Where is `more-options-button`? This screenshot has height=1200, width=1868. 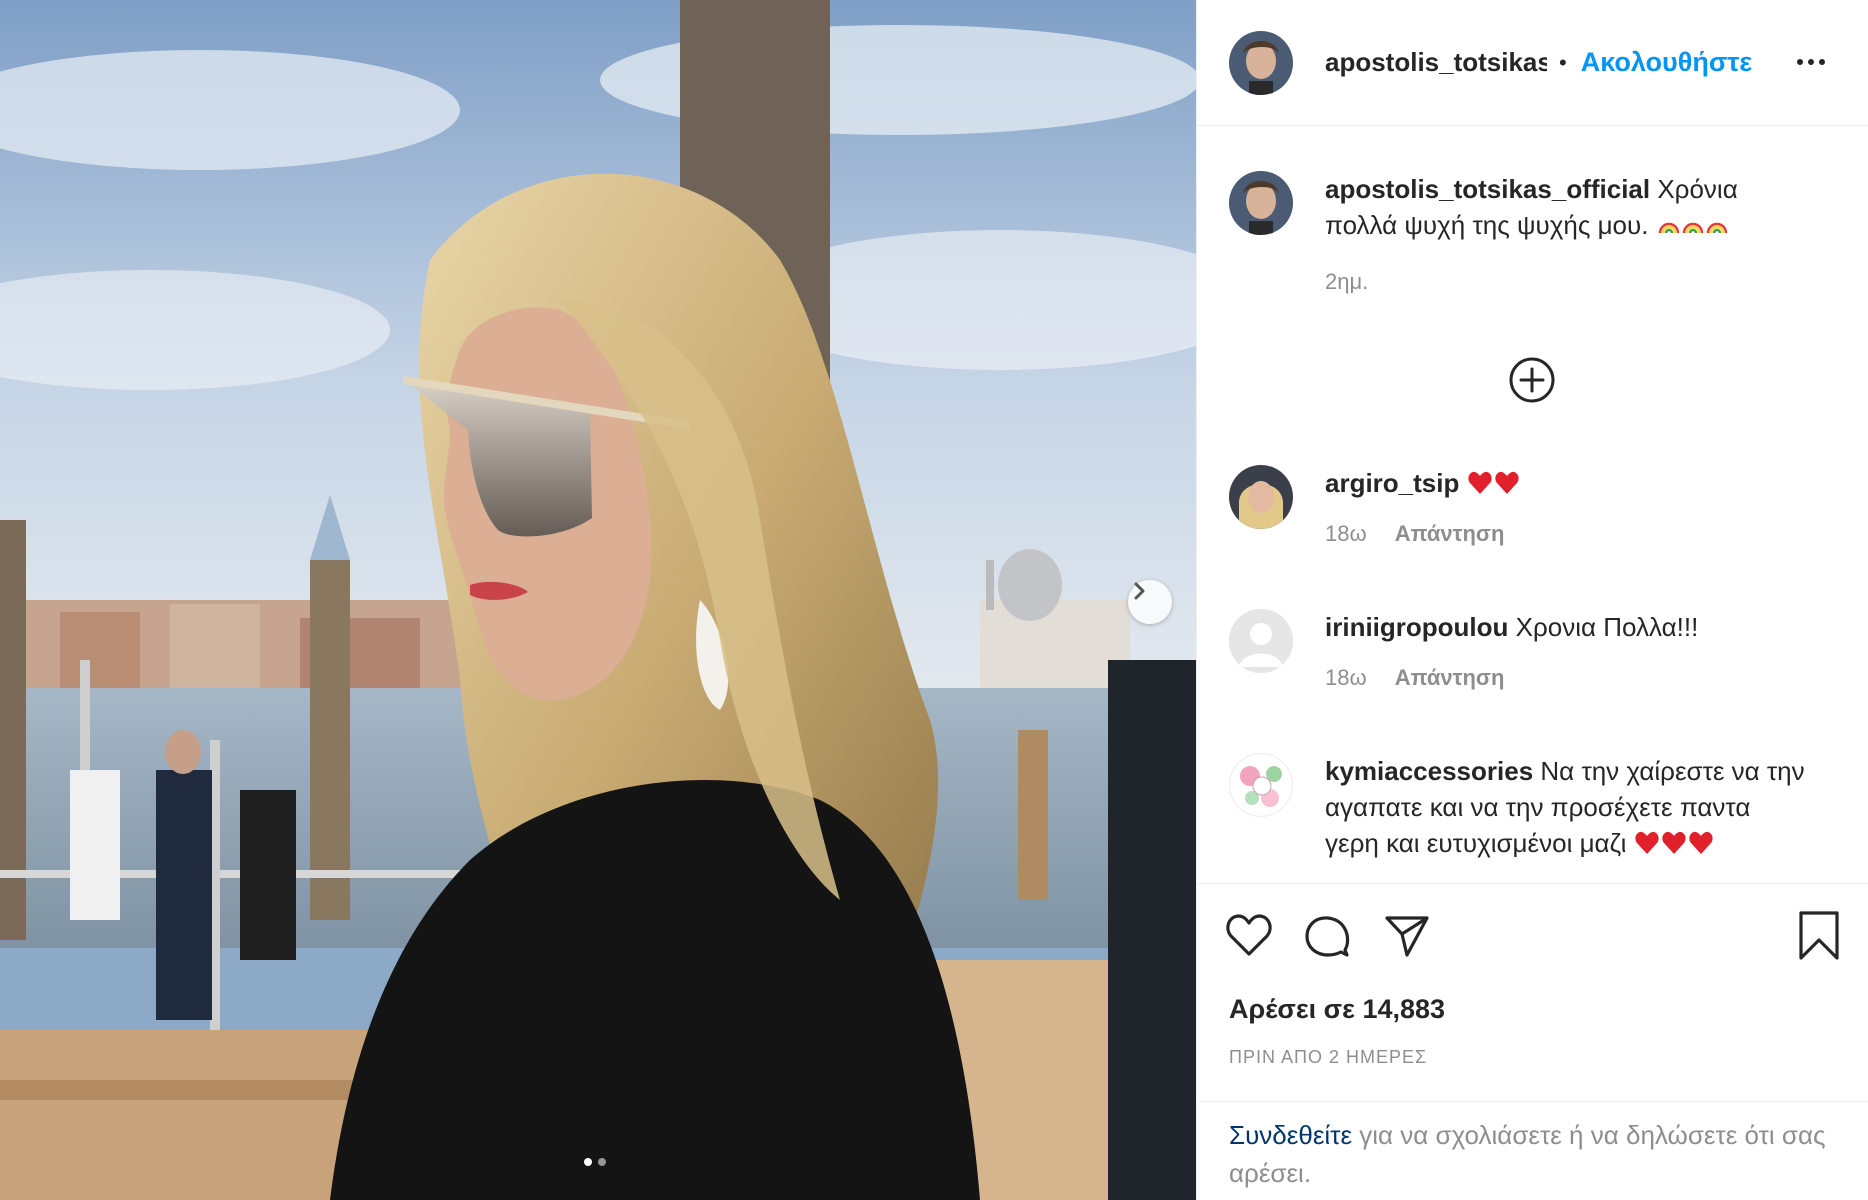
more-options-button is located at coordinates (1811, 62).